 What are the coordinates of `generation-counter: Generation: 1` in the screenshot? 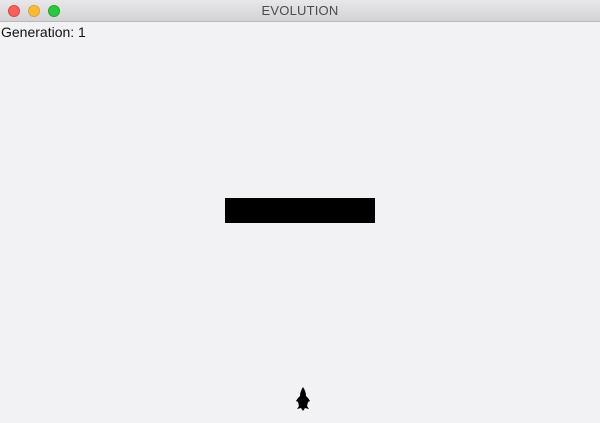 It's located at (43, 32).